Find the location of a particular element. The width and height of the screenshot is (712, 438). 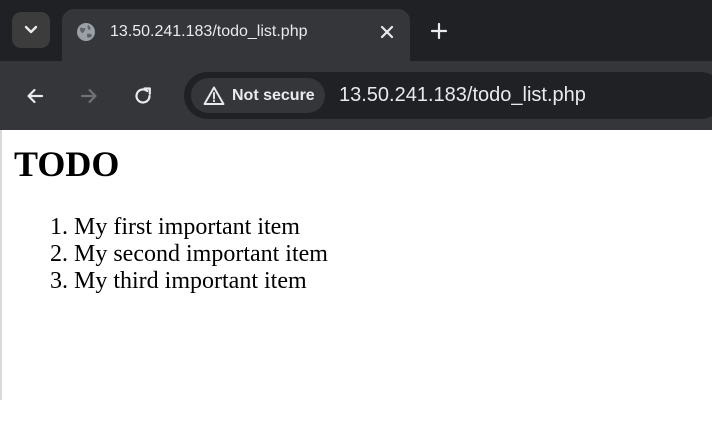

back-button is located at coordinates (35, 96).